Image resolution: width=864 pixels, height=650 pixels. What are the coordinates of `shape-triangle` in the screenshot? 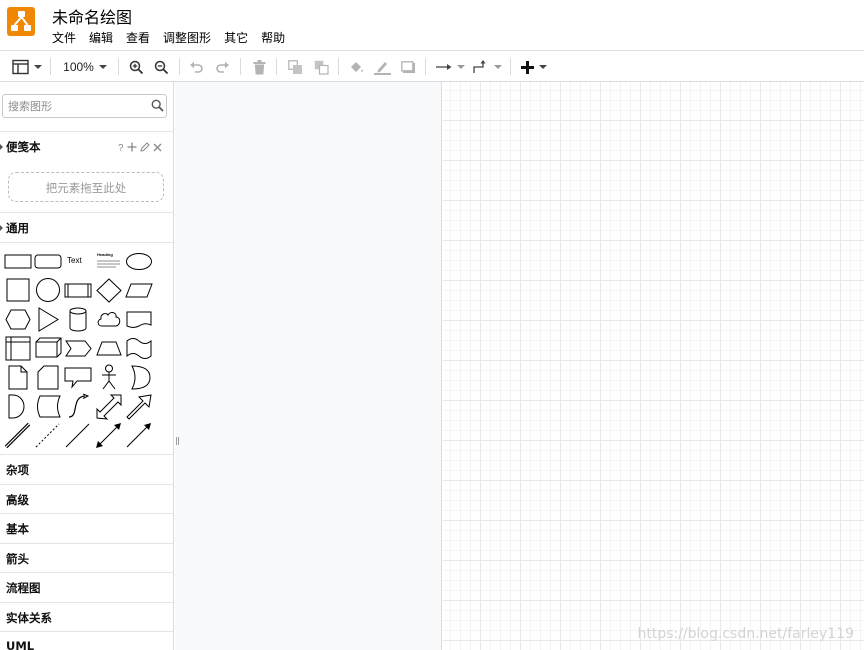 It's located at (48, 319).